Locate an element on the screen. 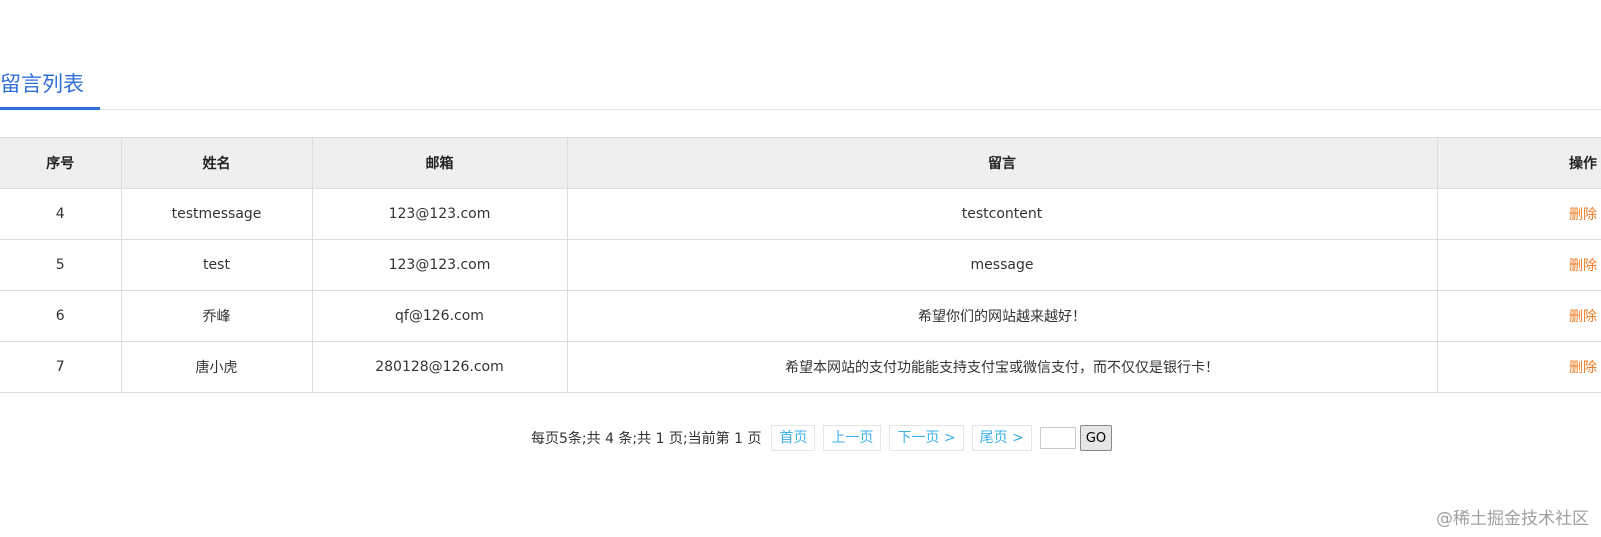 Image resolution: width=1601 pixels, height=537 pixels. cell-message: testcontent is located at coordinates (1001, 214).